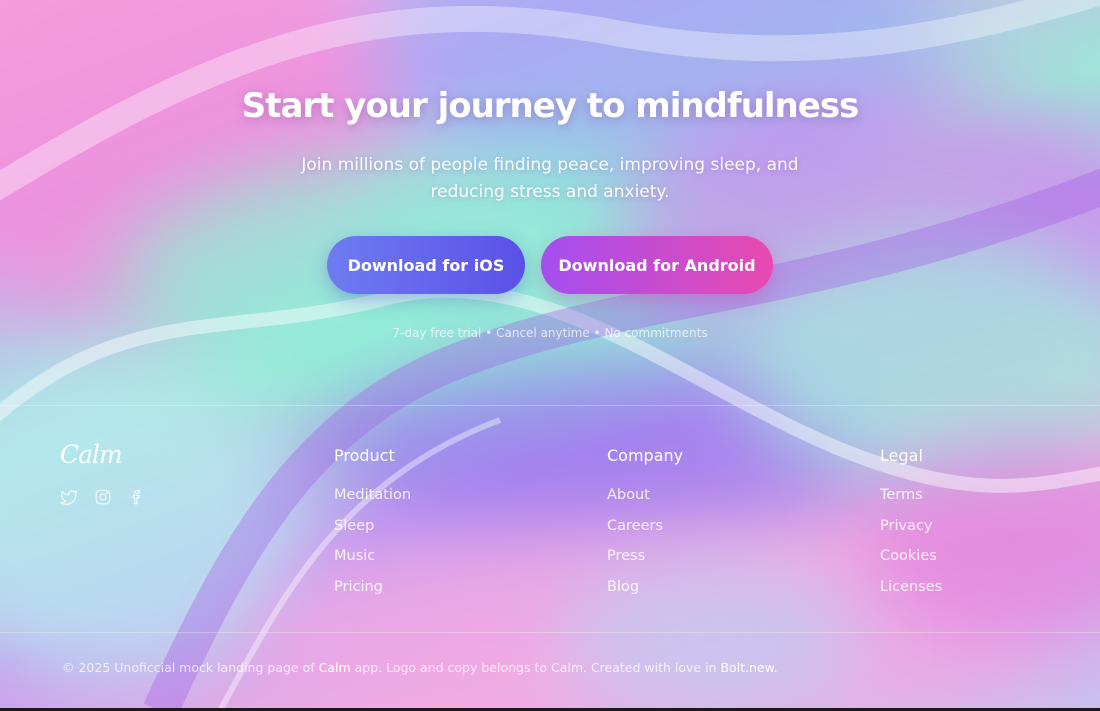 The image size is (1100, 711). Describe the element at coordinates (334, 667) in the screenshot. I see `copyright-brand: Calm` at that location.